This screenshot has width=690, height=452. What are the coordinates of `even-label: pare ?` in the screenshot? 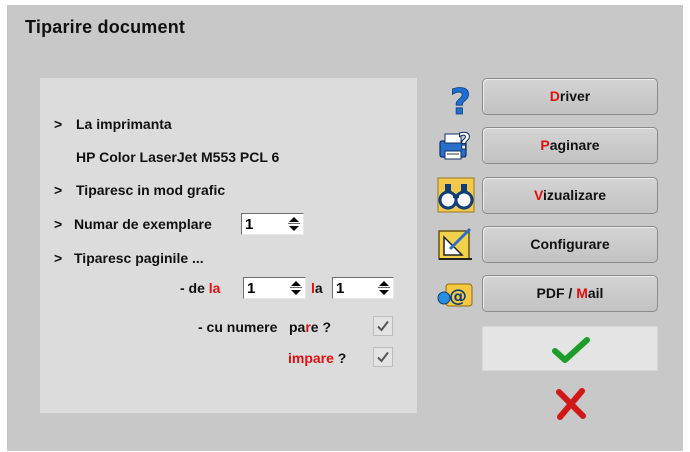 It's located at (310, 327).